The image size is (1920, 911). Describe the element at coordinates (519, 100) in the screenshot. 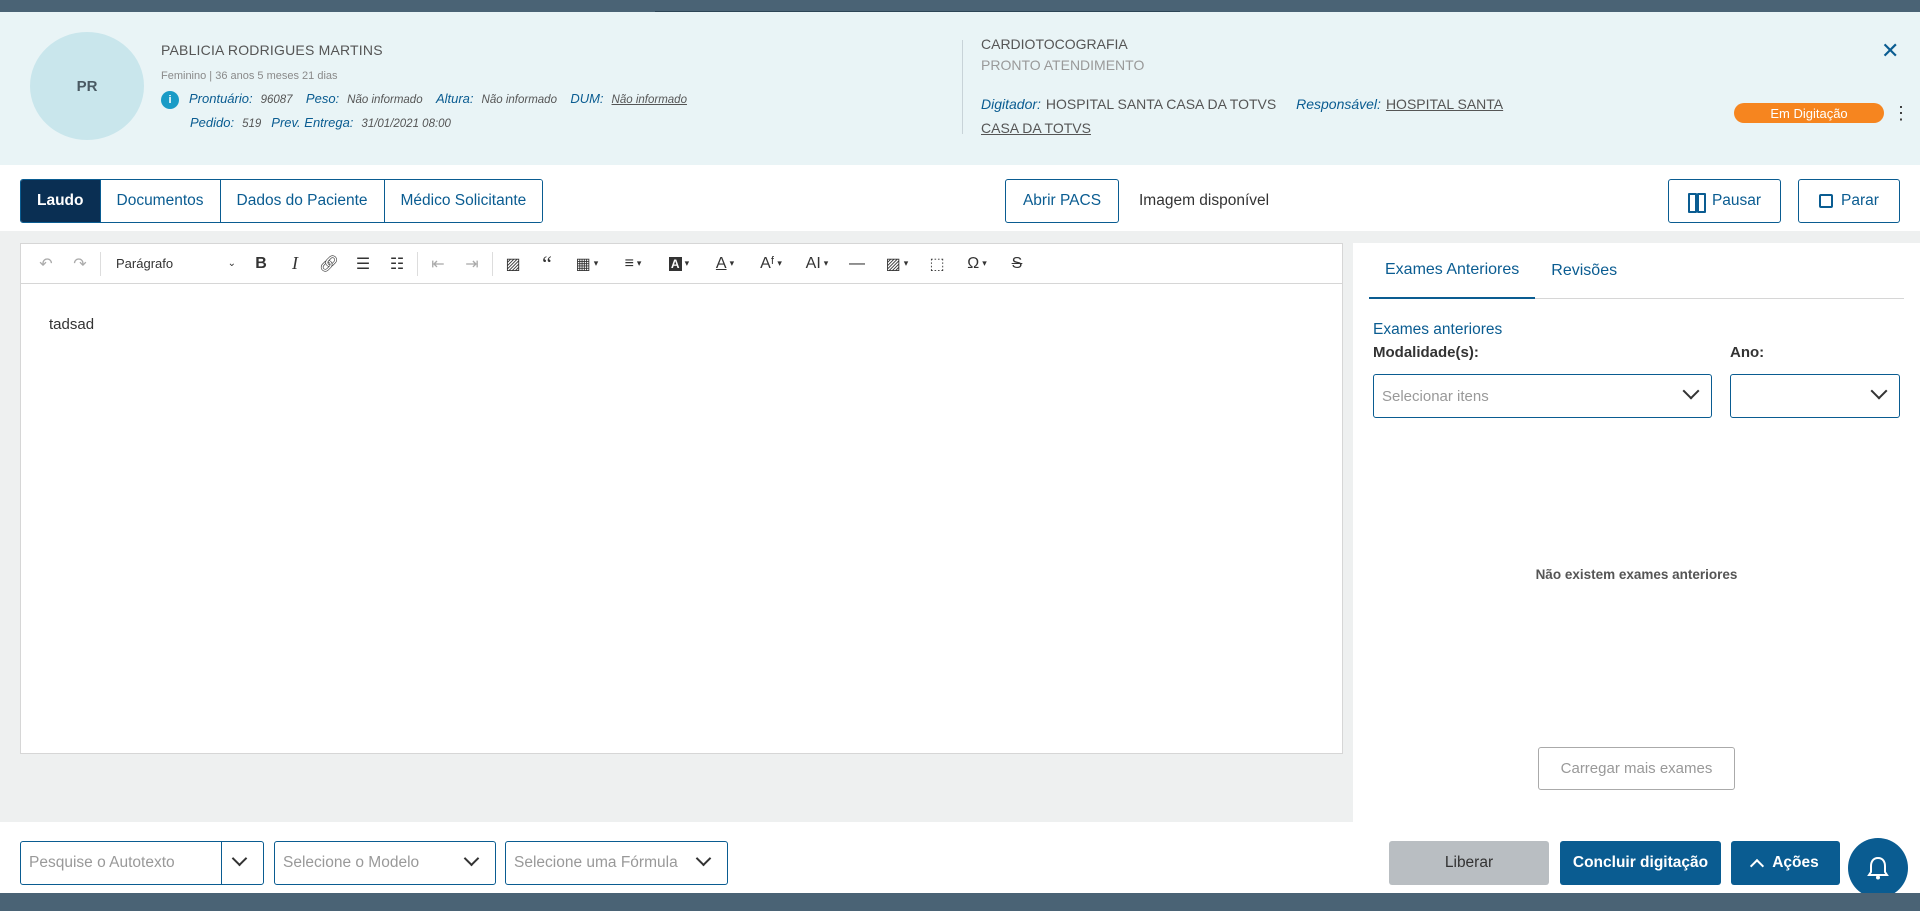

I see `altura-value: Não informado` at that location.